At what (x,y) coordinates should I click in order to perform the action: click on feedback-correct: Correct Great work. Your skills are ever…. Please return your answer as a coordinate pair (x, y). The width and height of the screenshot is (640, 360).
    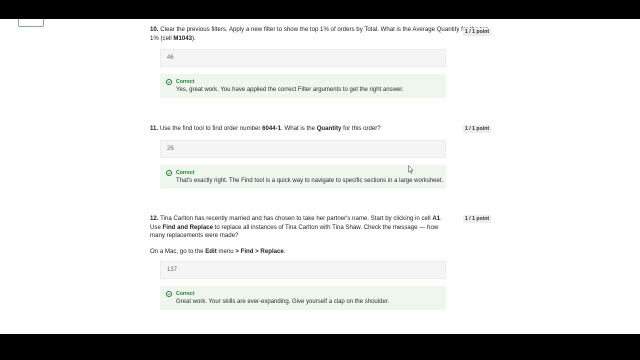
    Looking at the image, I should click on (303, 298).